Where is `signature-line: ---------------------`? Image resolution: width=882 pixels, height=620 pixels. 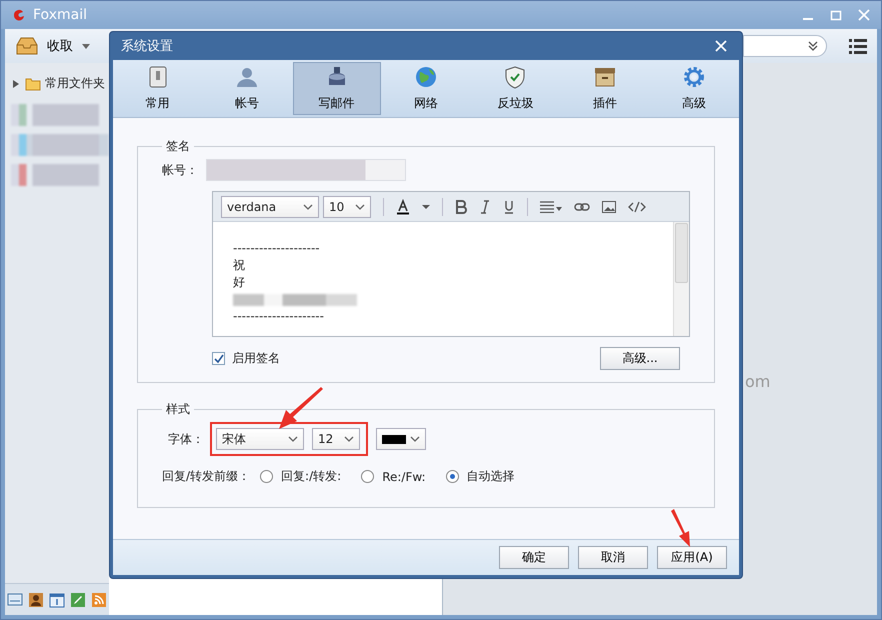
signature-line: --------------------- is located at coordinates (279, 316).